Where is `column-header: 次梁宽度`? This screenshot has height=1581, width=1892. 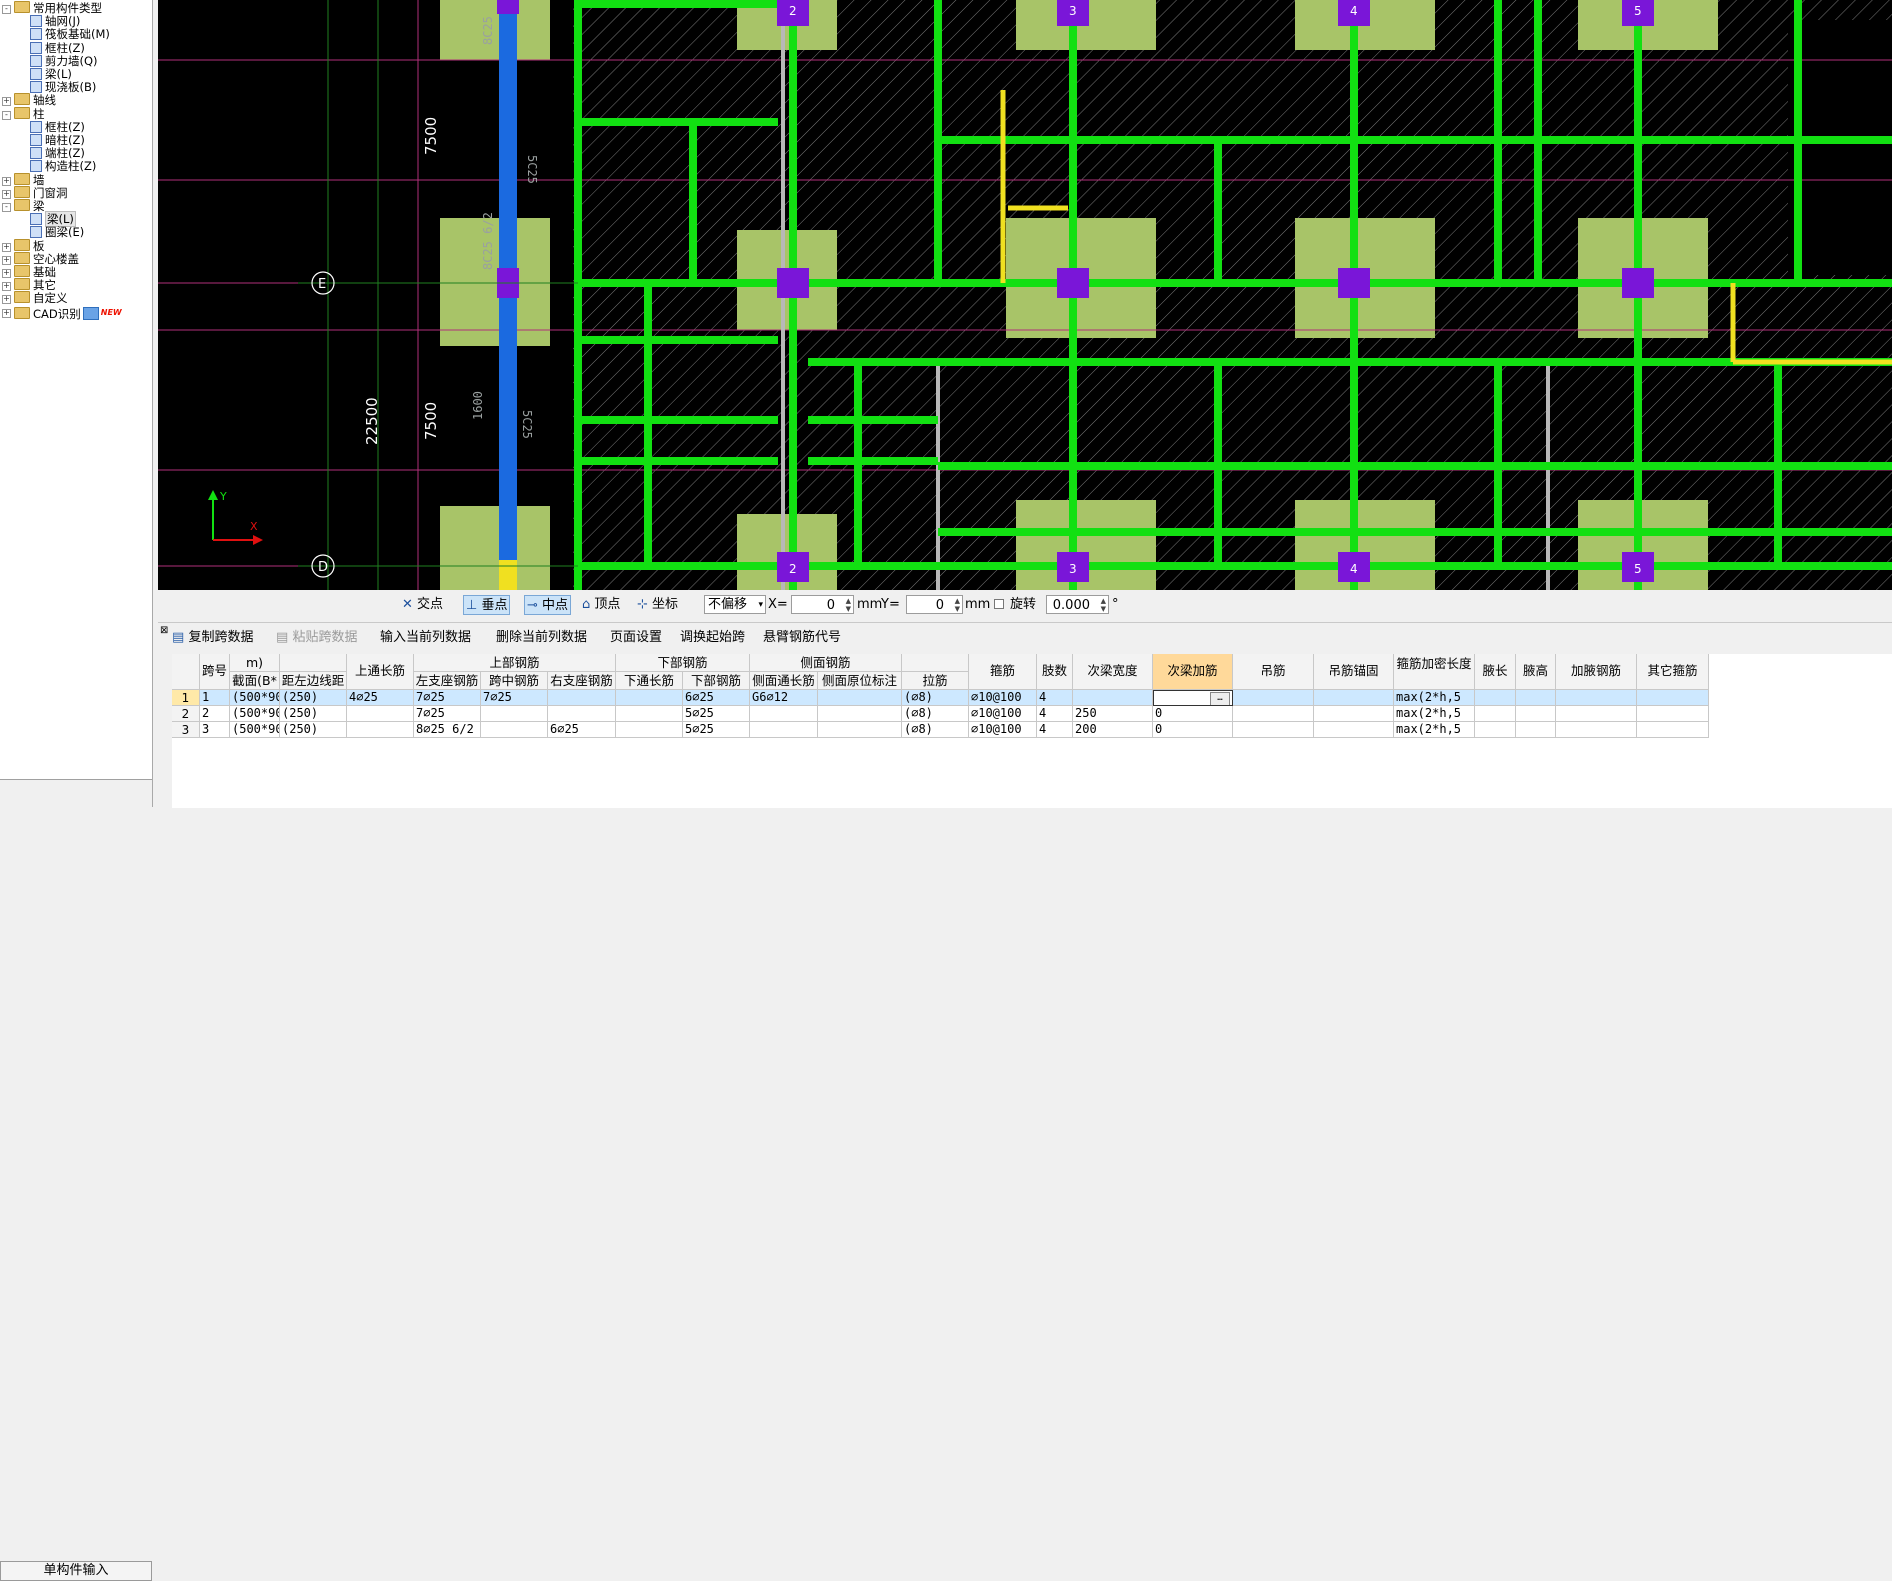 column-header: 次梁宽度 is located at coordinates (1113, 672).